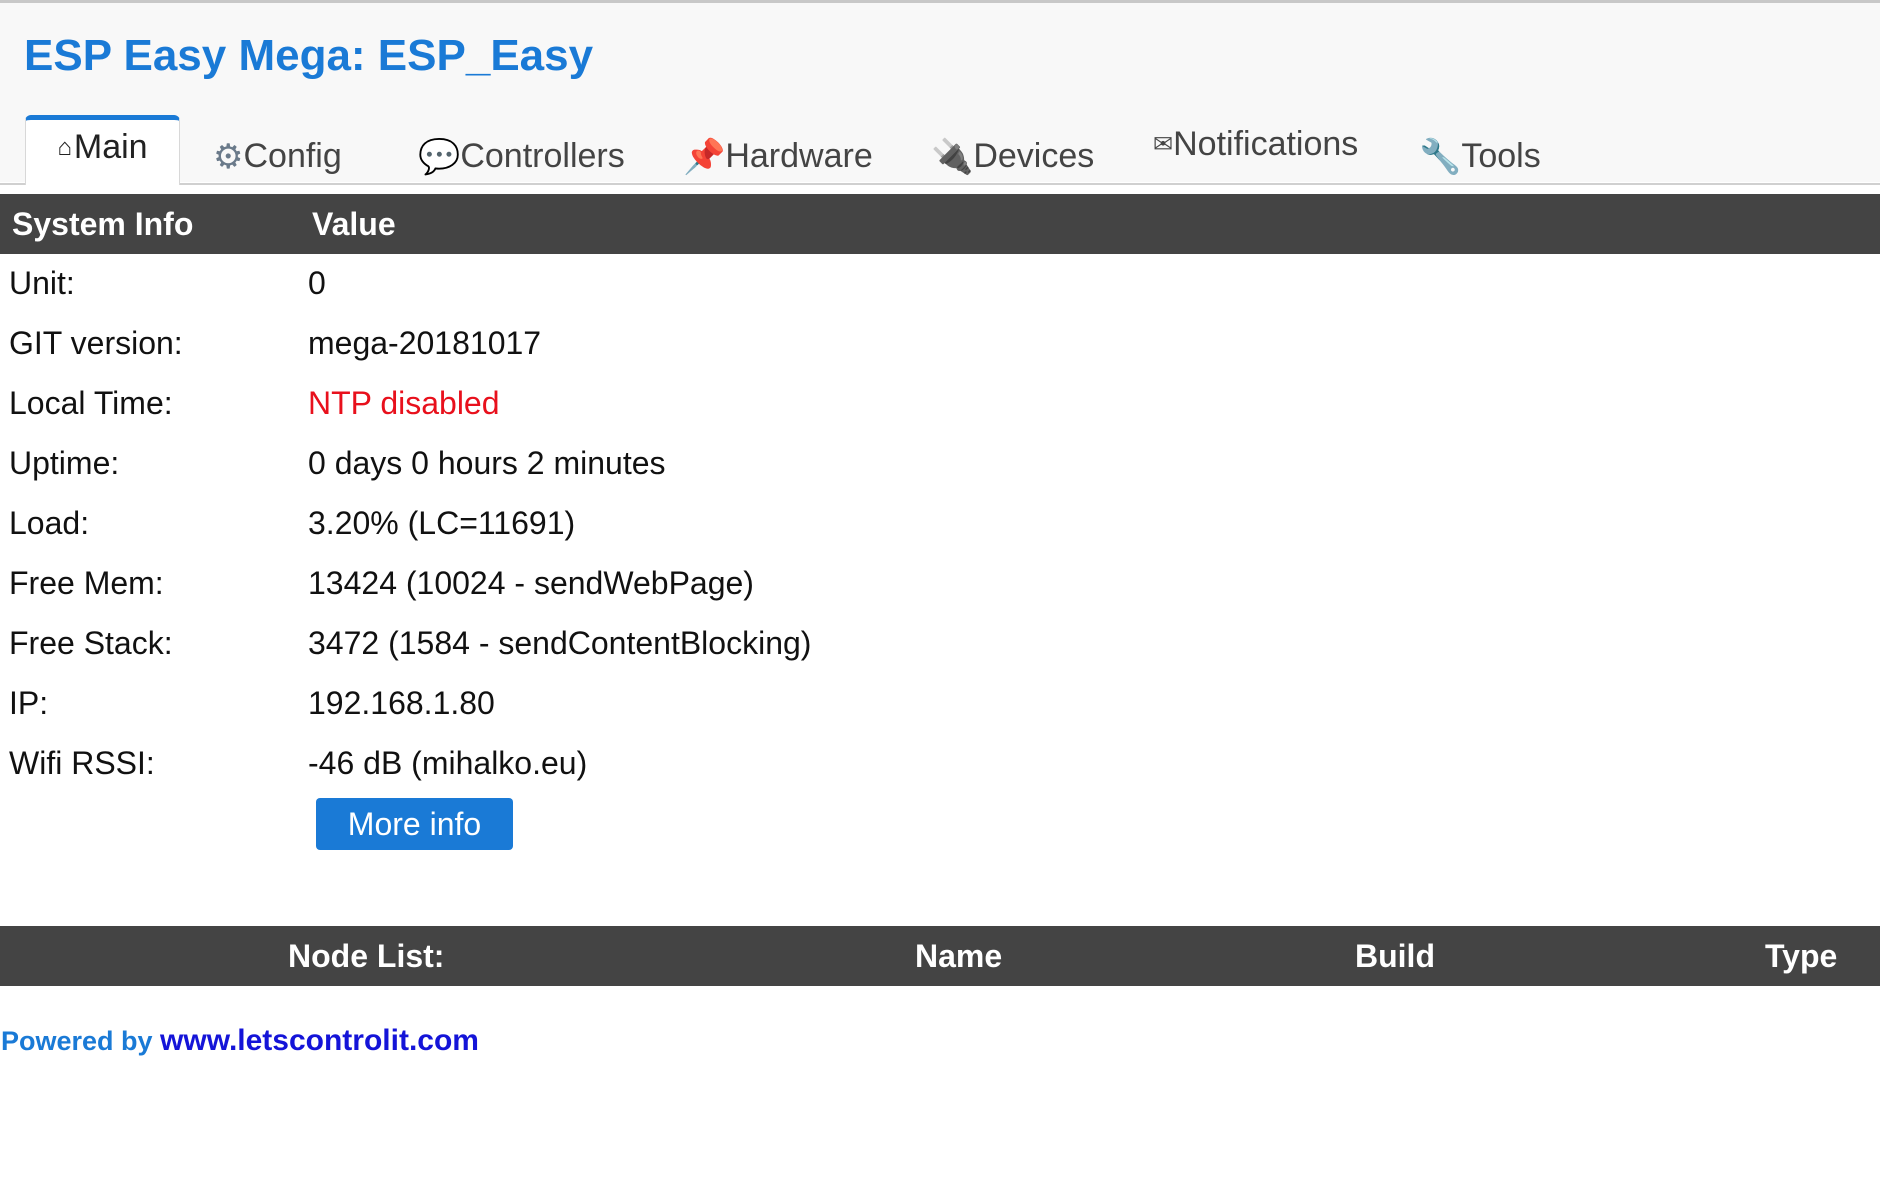 The height and width of the screenshot is (1194, 1880). What do you see at coordinates (1801, 956) in the screenshot?
I see `column-header-type: Type` at bounding box center [1801, 956].